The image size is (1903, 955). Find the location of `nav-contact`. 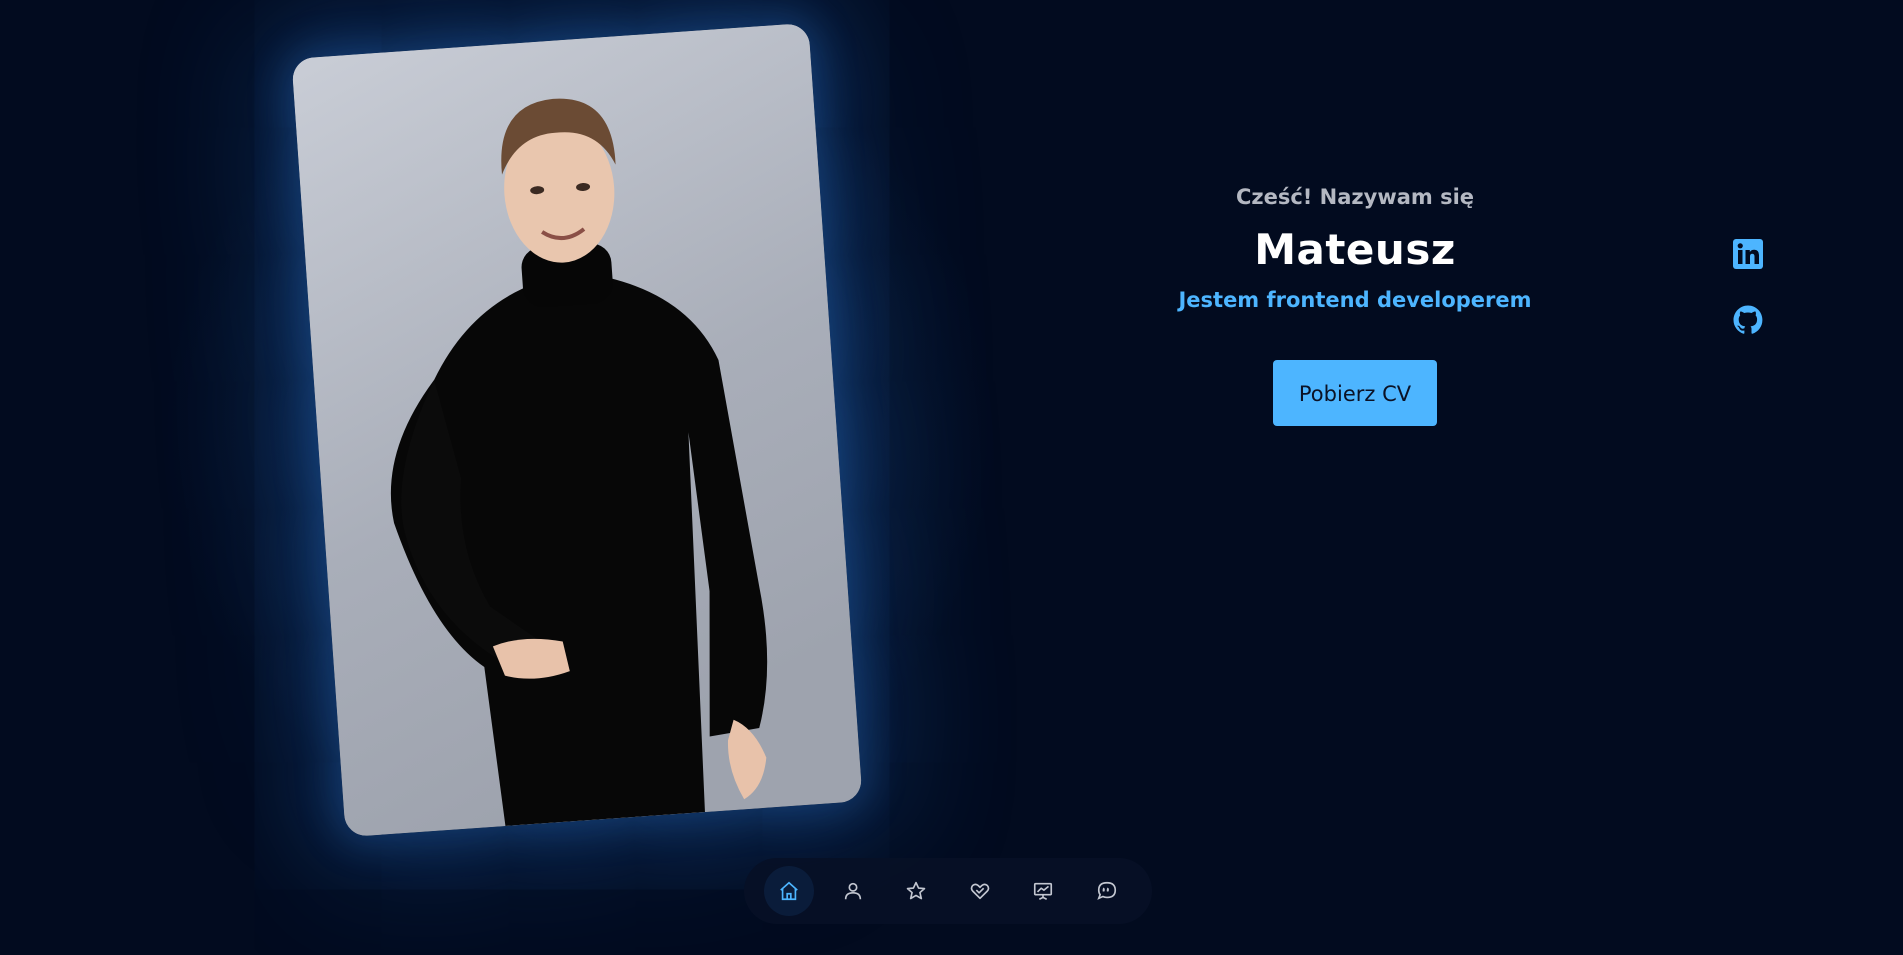

nav-contact is located at coordinates (1107, 891).